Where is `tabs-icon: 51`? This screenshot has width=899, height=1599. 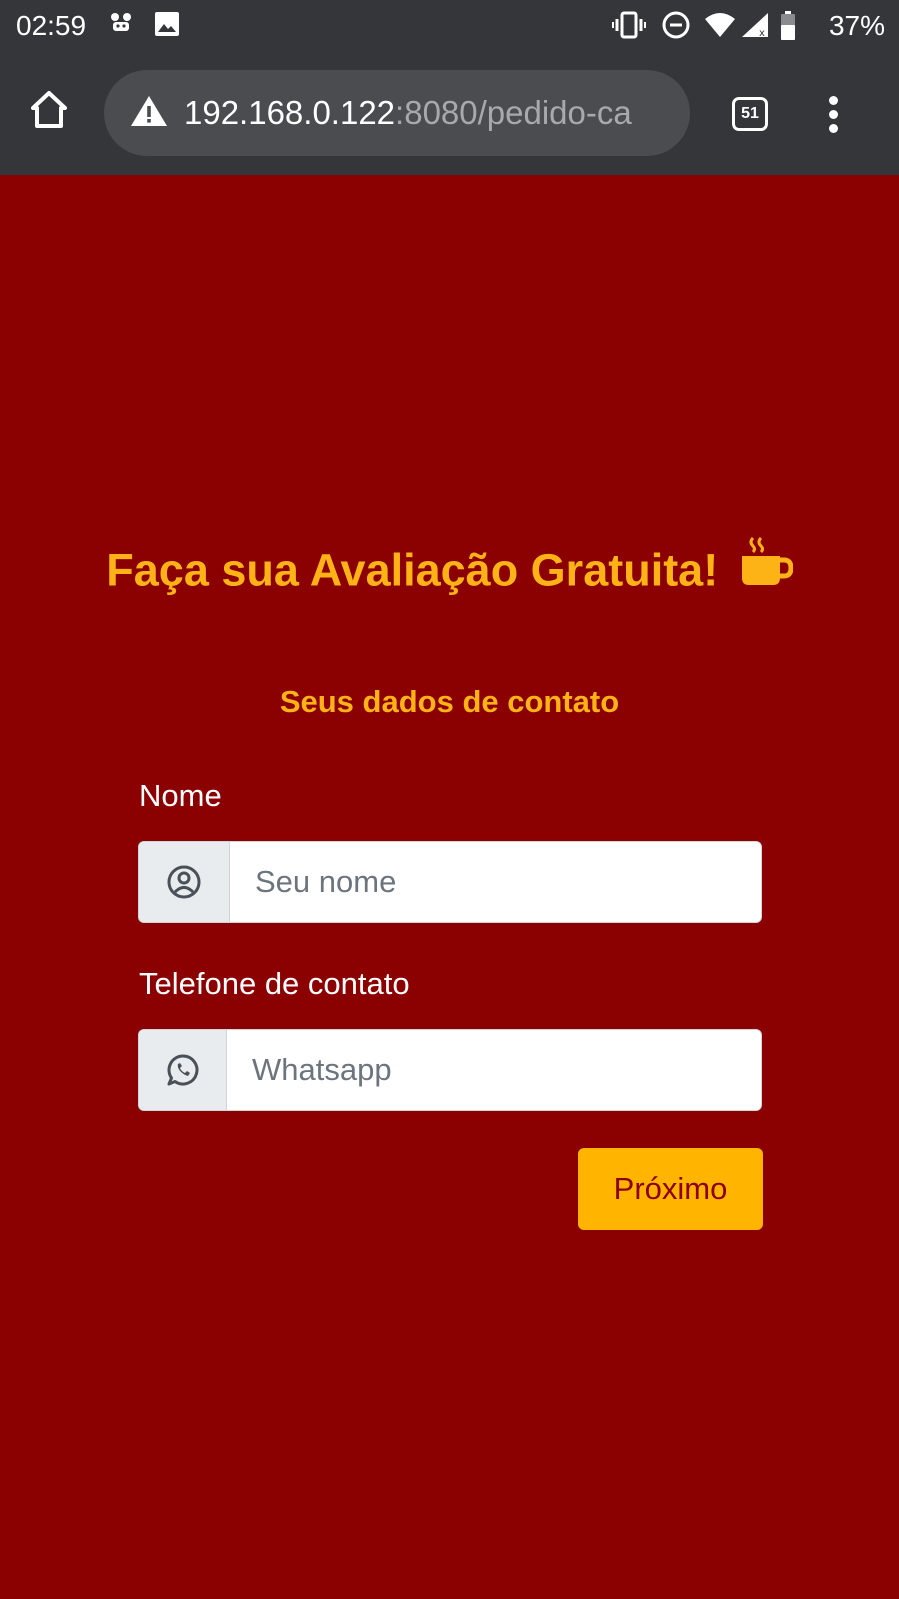 tabs-icon: 51 is located at coordinates (750, 114).